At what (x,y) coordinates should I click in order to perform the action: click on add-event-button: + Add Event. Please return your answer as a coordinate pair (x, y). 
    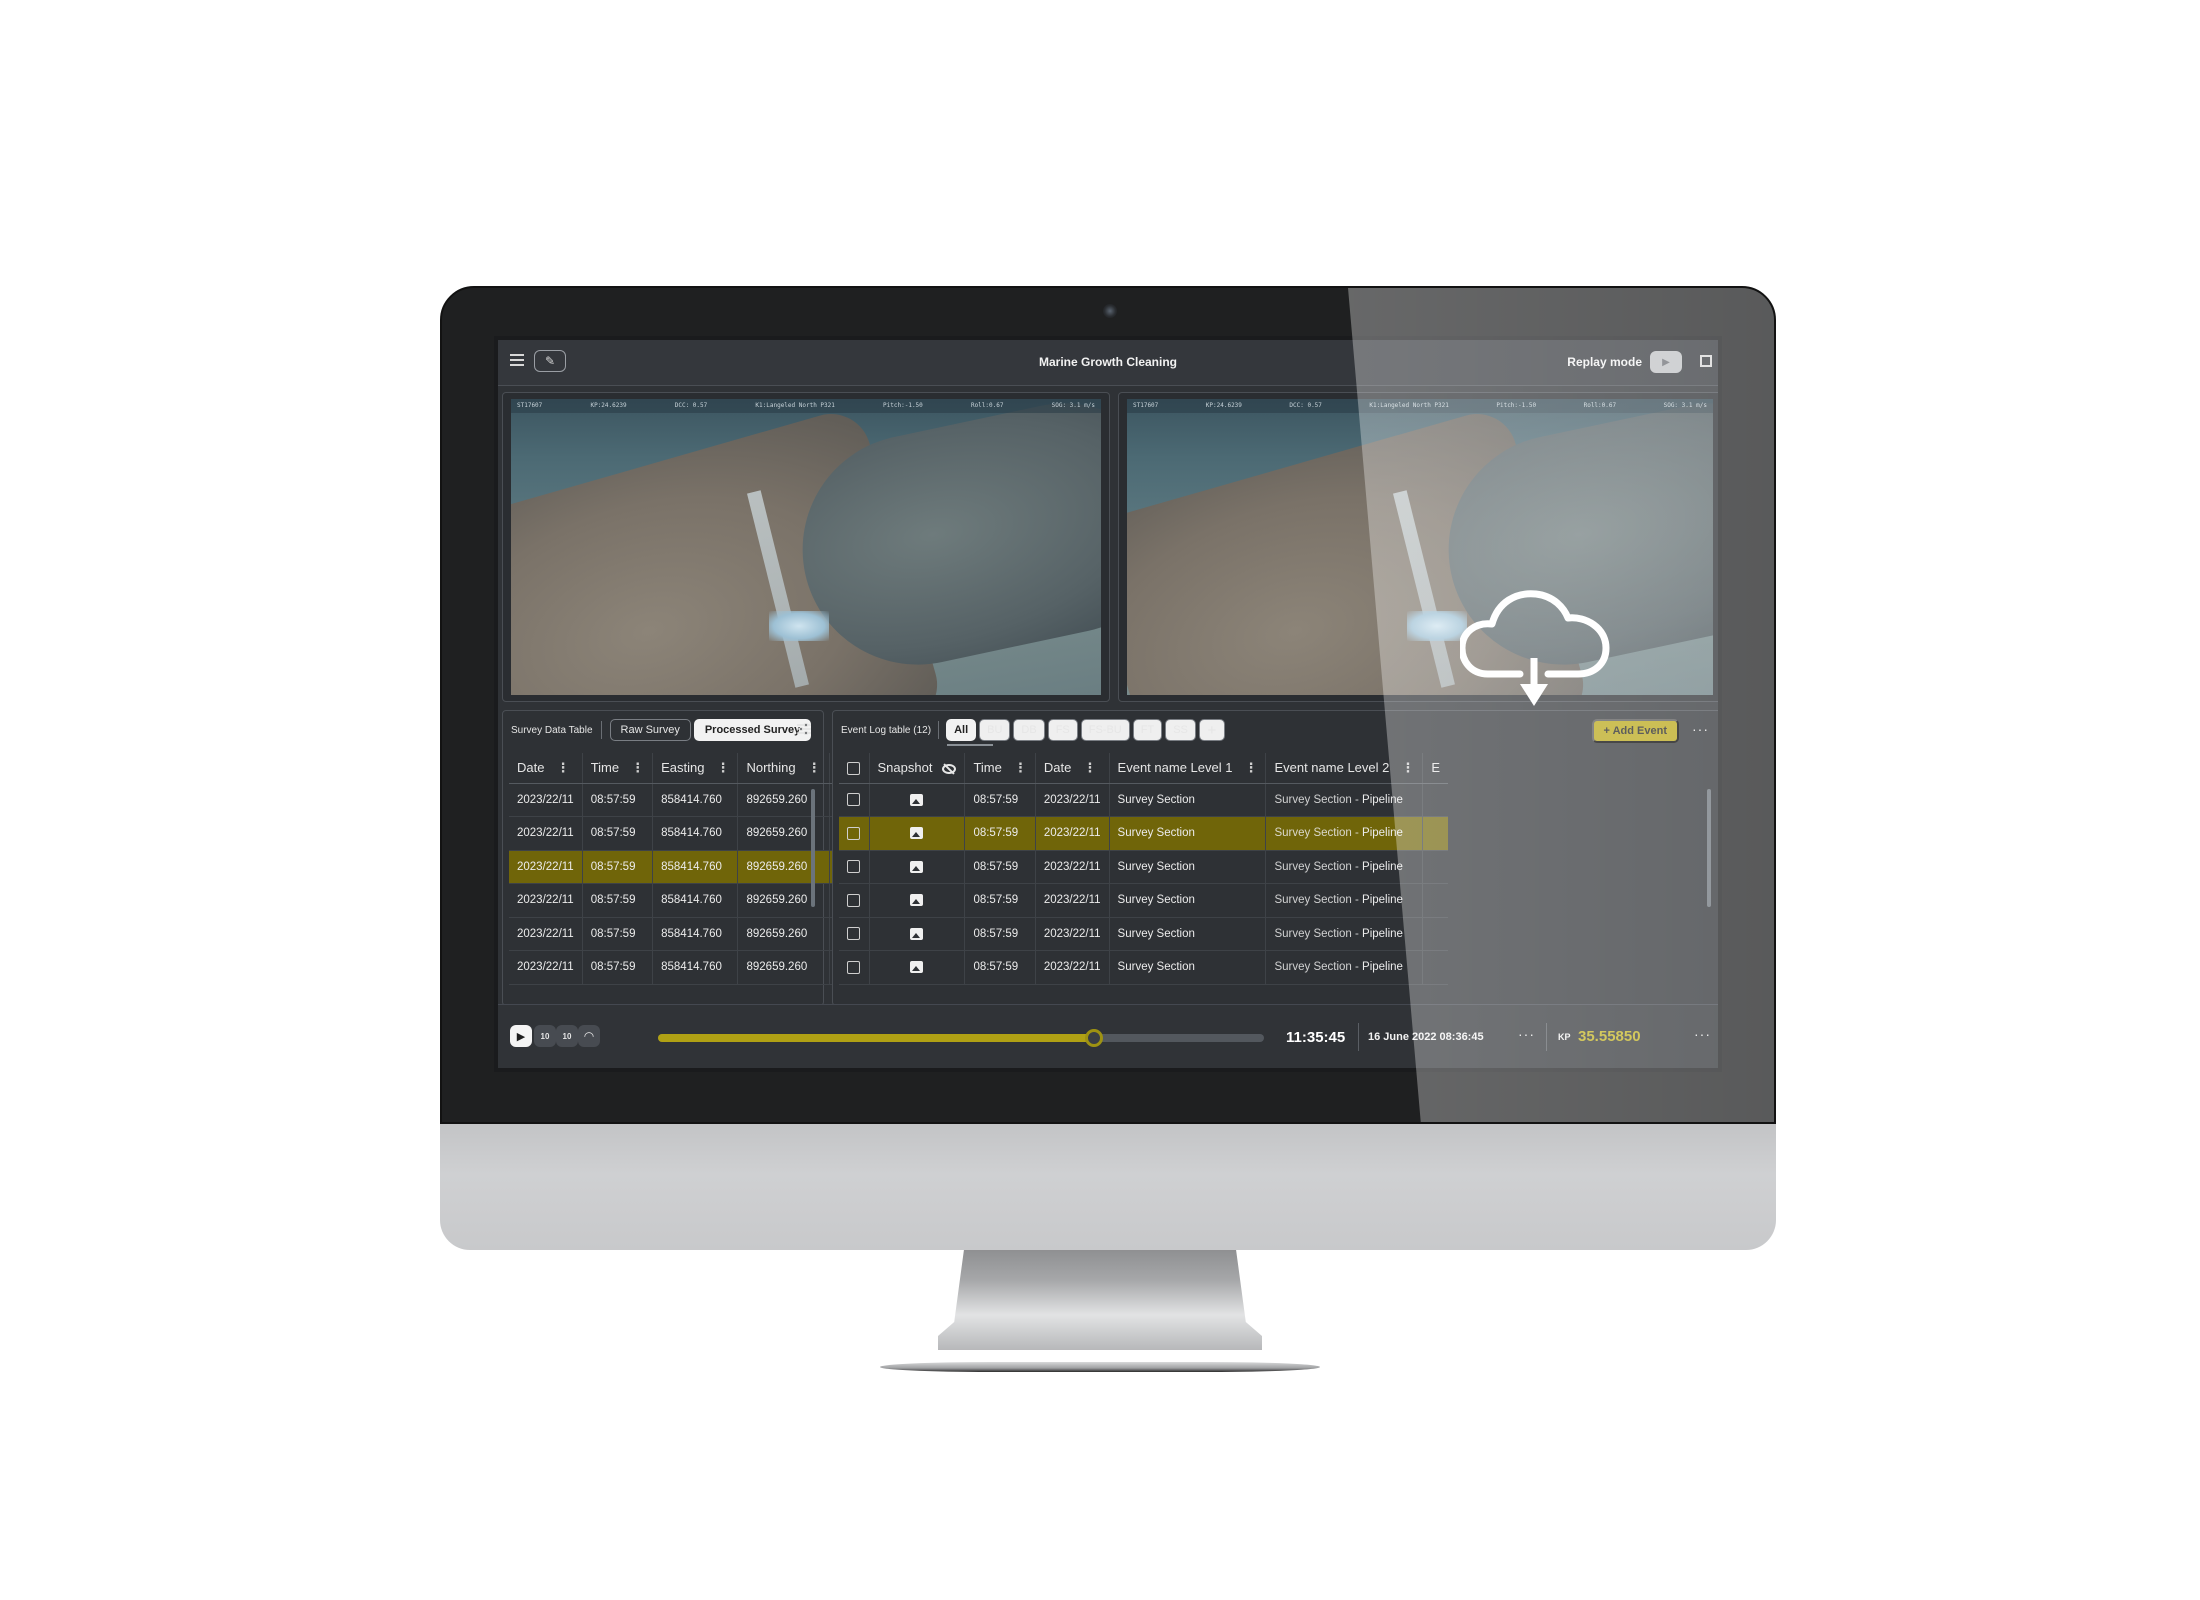
    Looking at the image, I should click on (1635, 731).